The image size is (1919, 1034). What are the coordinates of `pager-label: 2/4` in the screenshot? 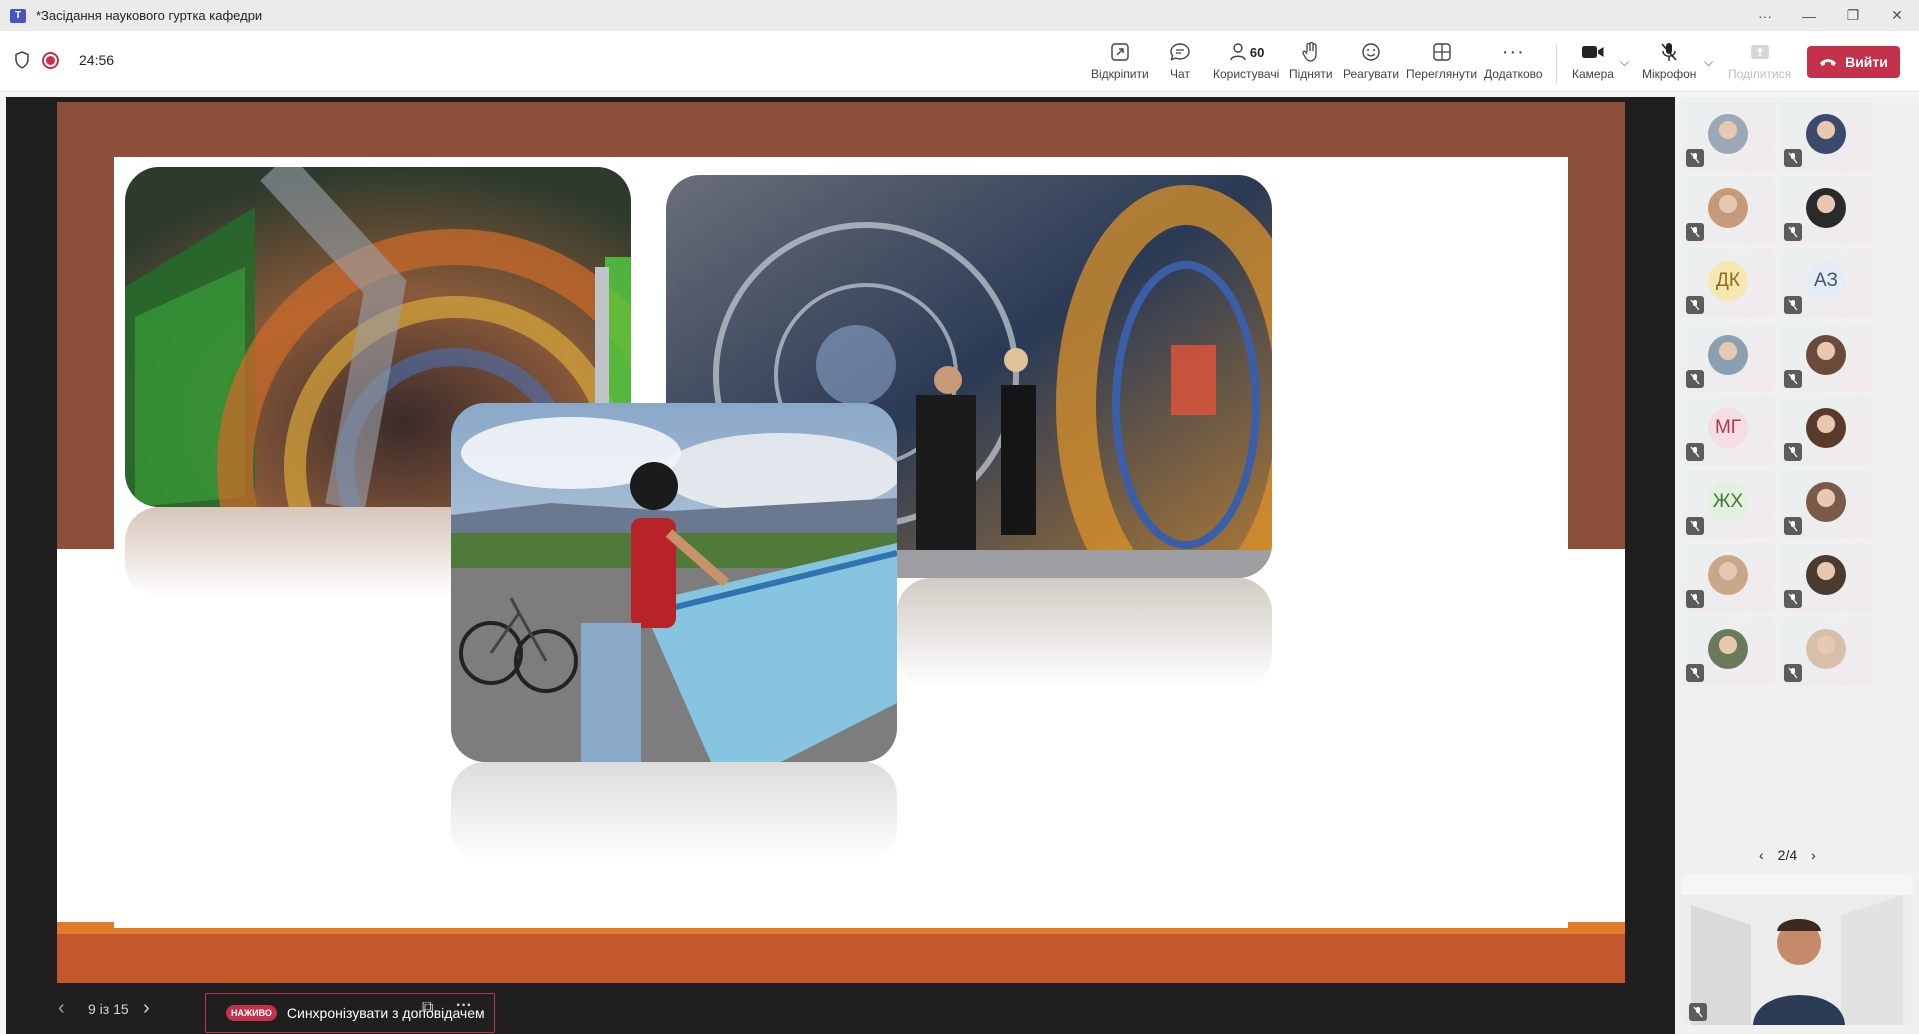 It's located at (1787, 855).